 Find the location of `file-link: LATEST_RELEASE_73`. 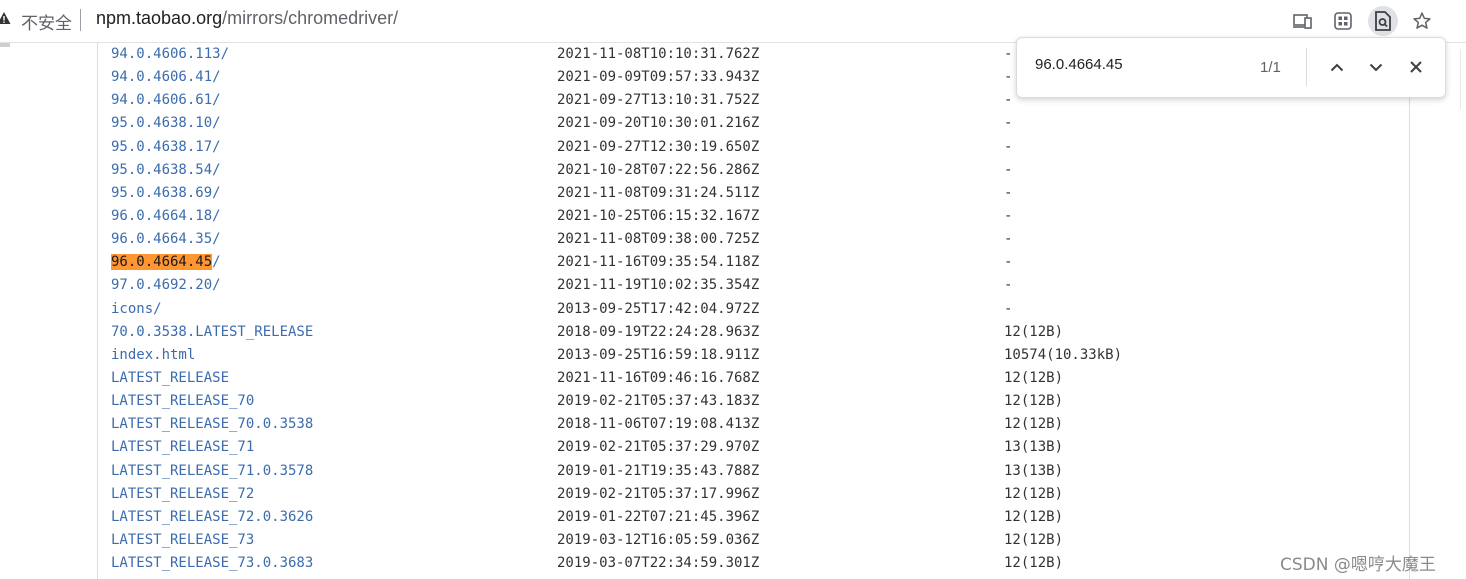

file-link: LATEST_RELEASE_73 is located at coordinates (182, 540).